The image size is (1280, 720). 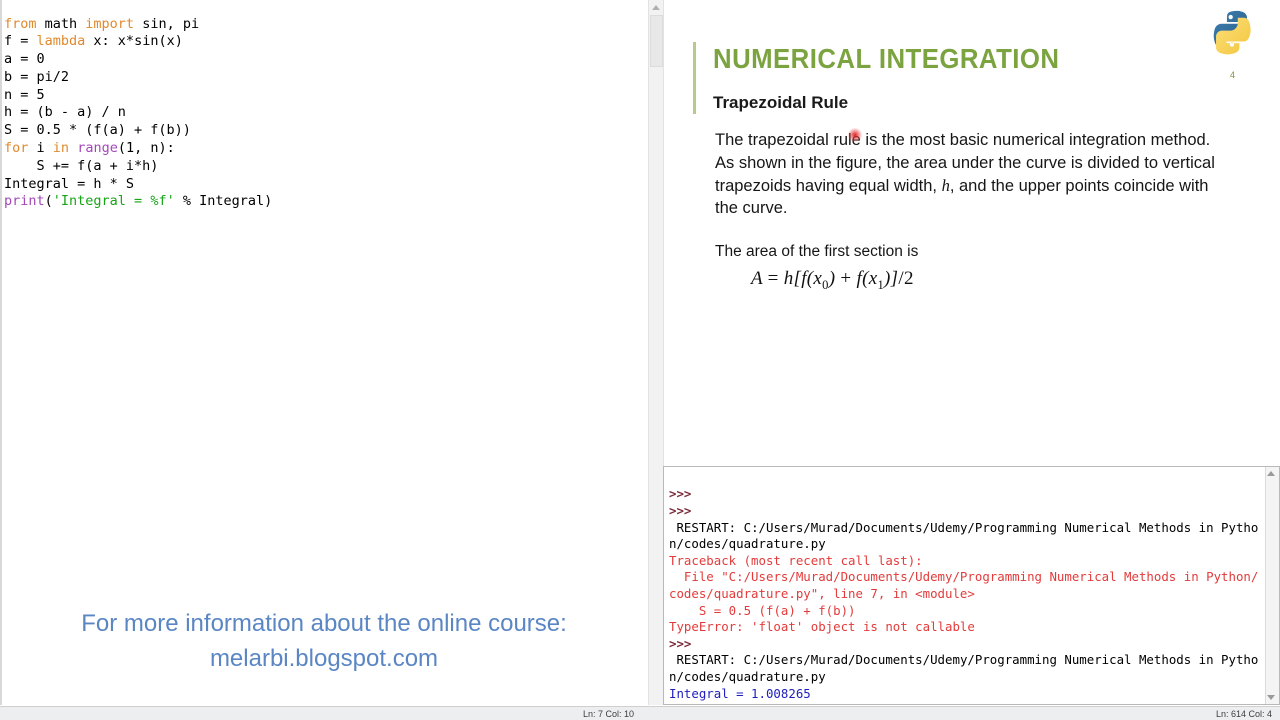 What do you see at coordinates (832, 280) in the screenshot?
I see `trapezoid-area-formula: A = h[f(x0) + f(x1)]/2` at bounding box center [832, 280].